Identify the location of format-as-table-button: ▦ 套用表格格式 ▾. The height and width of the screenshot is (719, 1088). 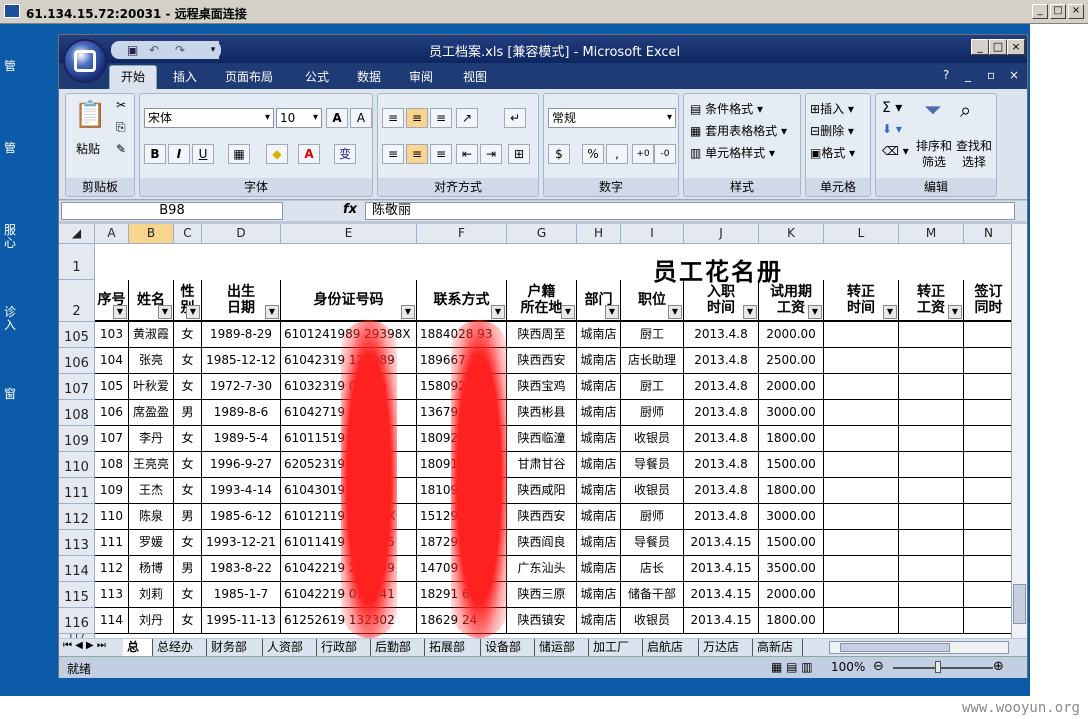
(738, 130).